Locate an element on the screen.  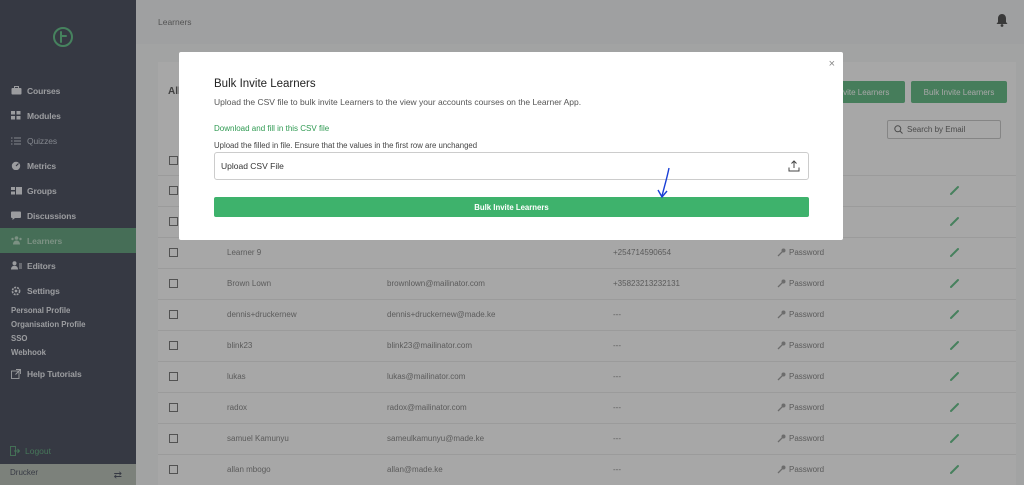
annotation-arrow-icon is located at coordinates (663, 183).